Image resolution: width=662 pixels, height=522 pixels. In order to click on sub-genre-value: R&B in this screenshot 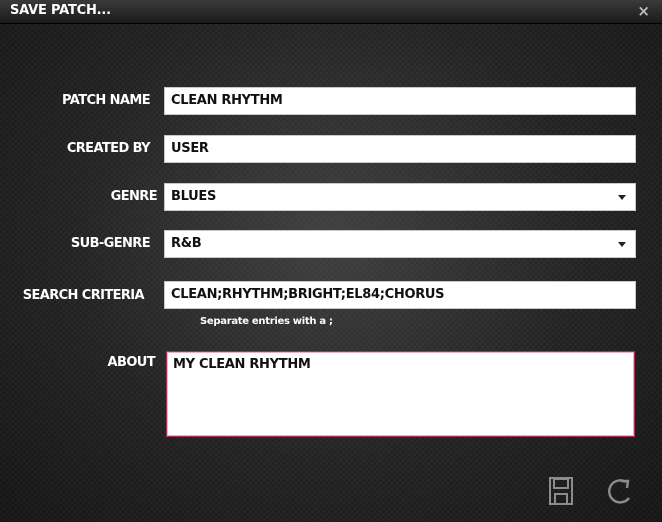, I will do `click(186, 243)`.